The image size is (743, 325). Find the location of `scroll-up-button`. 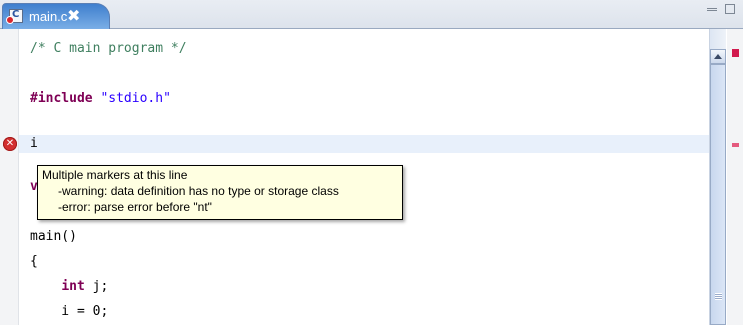

scroll-up-button is located at coordinates (718, 56).